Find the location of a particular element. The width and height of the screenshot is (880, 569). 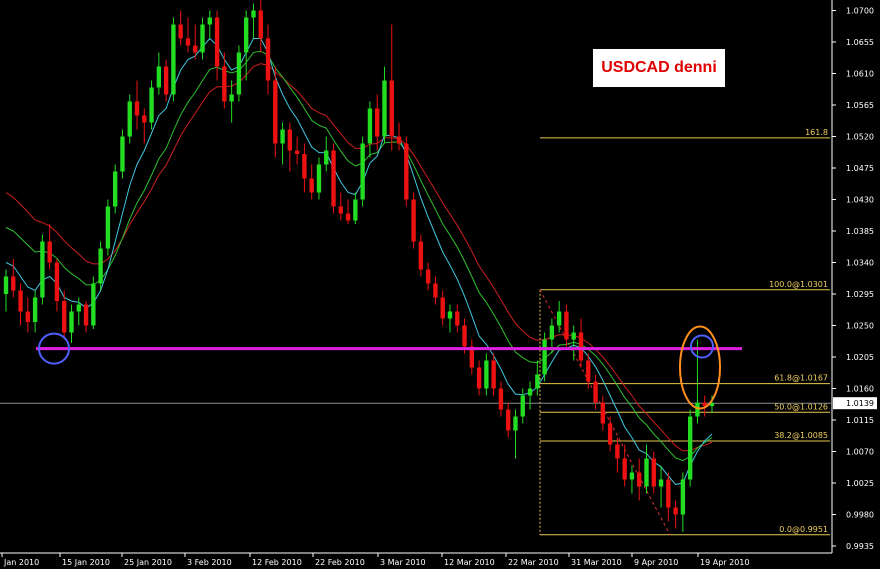

x-tick-label: 3 Feb 2010 is located at coordinates (209, 562).